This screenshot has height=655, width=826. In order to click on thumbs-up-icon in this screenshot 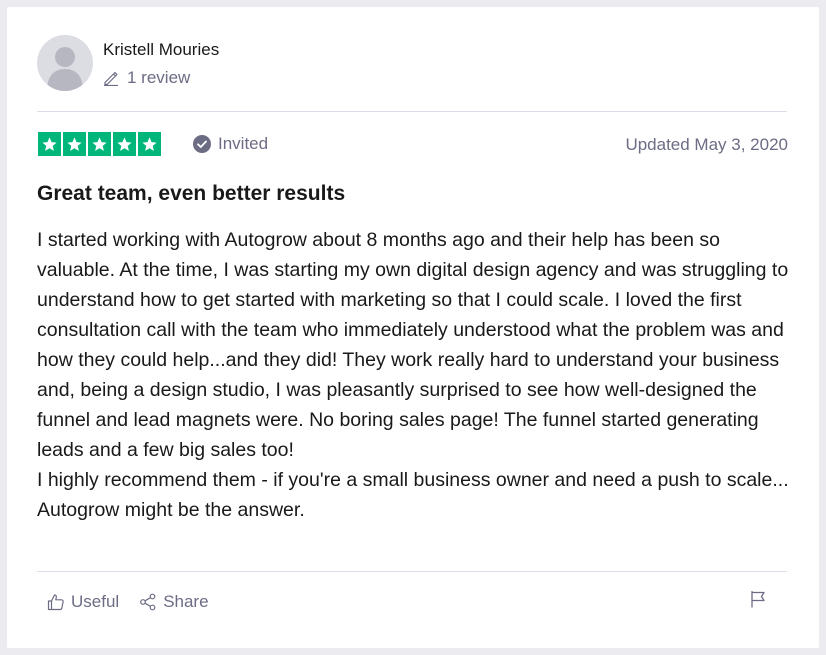, I will do `click(55, 602)`.